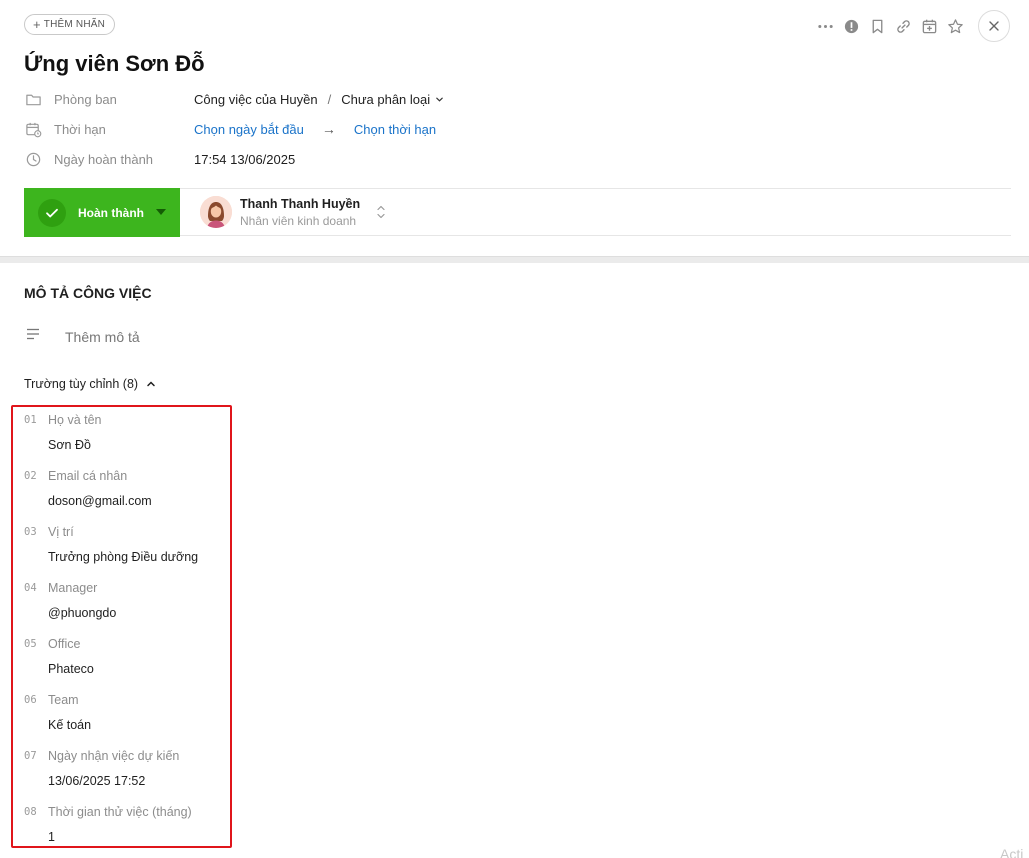 The image size is (1029, 858). Describe the element at coordinates (102, 336) in the screenshot. I see `add-description-label: Thêm mô tả` at that location.